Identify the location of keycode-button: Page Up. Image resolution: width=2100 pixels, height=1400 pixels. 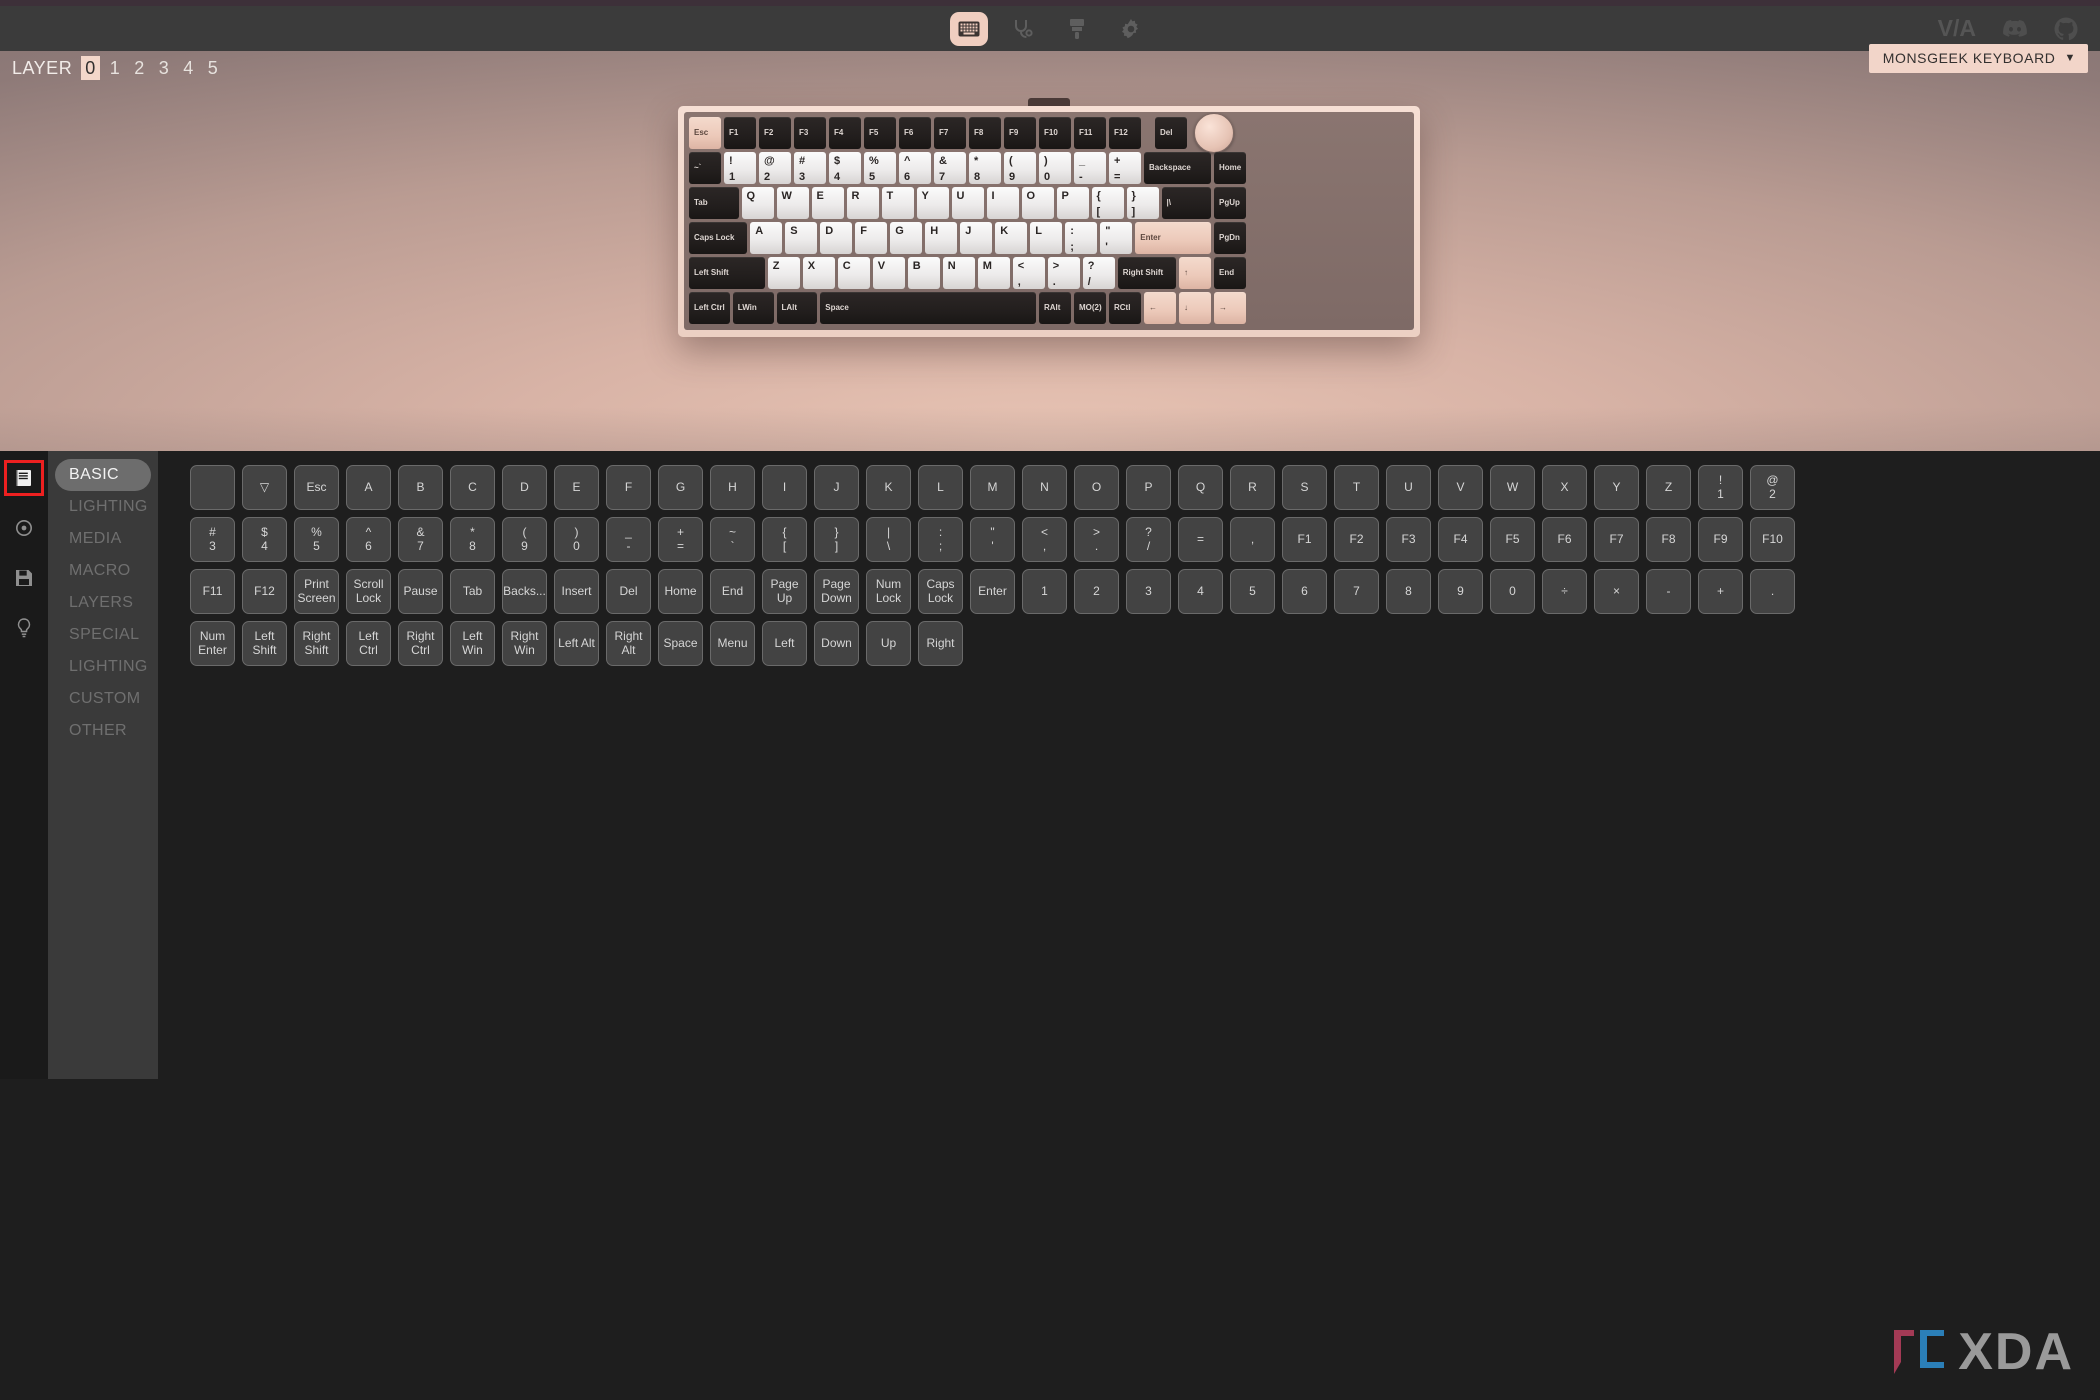
(784, 591).